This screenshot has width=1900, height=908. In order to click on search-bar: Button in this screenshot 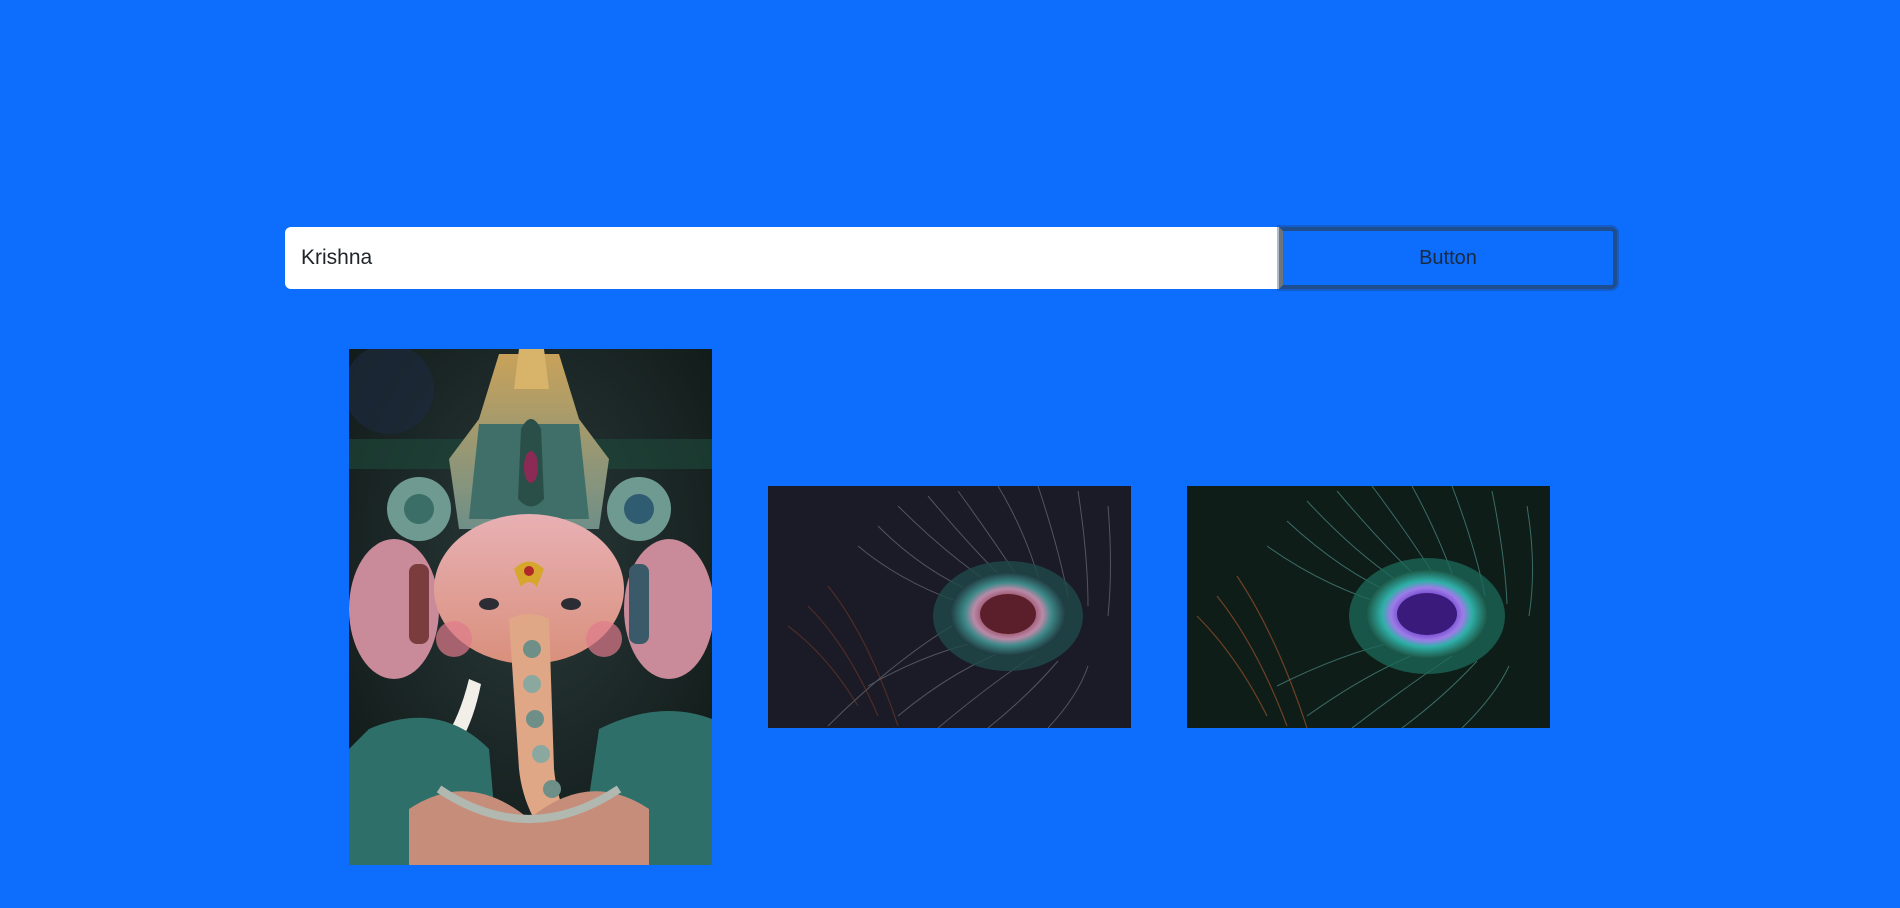, I will do `click(951, 258)`.